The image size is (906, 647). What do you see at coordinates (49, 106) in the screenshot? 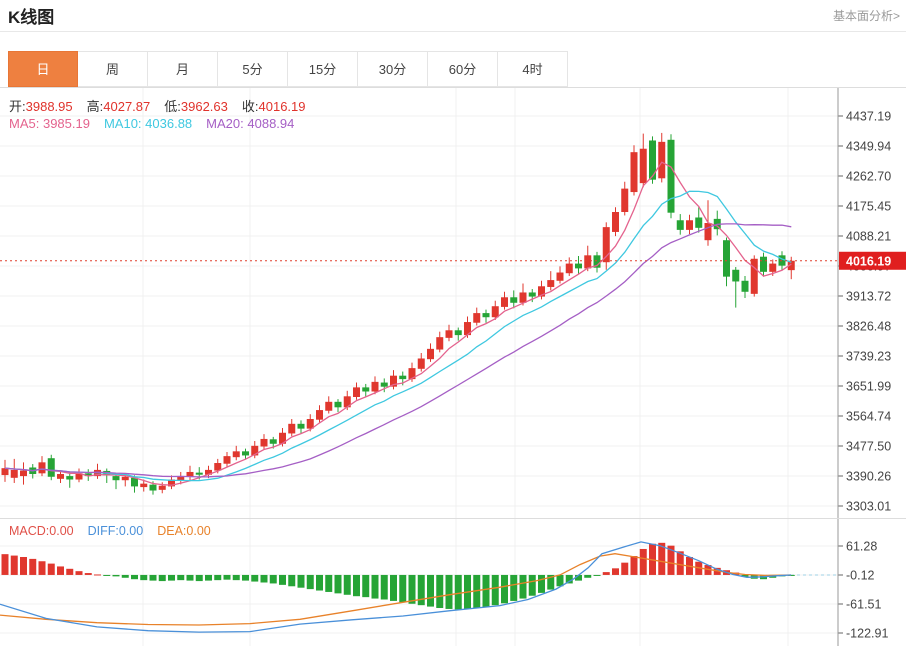
I see `open-value: 3988.95` at bounding box center [49, 106].